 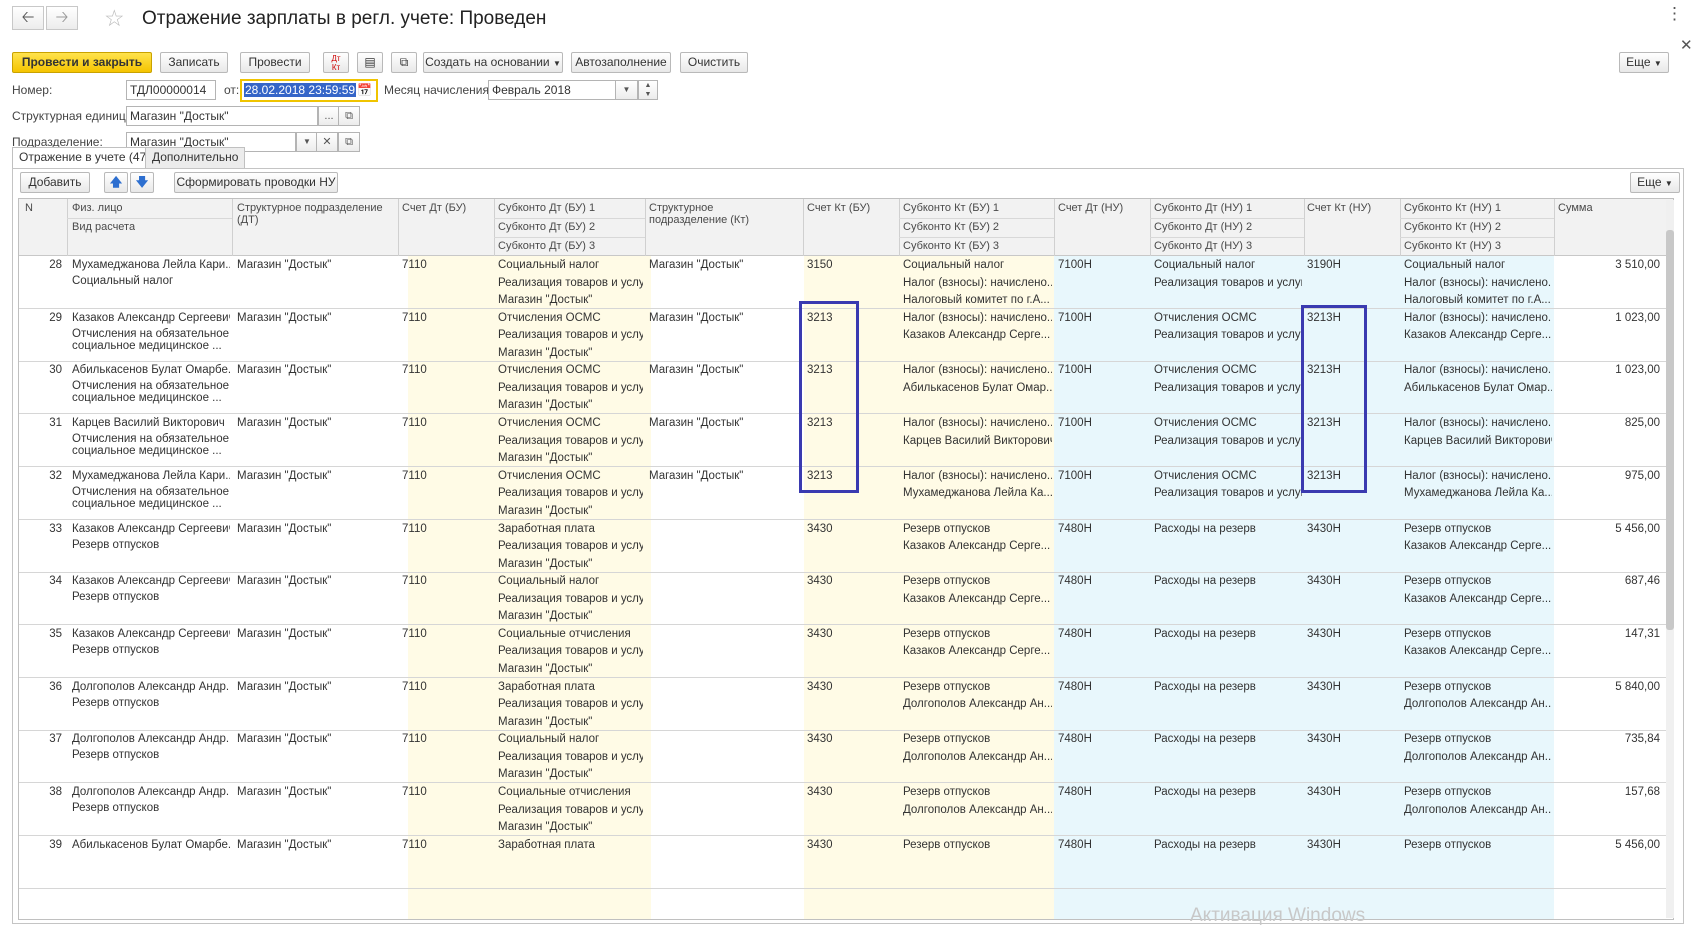 I want to click on cell-n: 28, so click(x=43, y=265).